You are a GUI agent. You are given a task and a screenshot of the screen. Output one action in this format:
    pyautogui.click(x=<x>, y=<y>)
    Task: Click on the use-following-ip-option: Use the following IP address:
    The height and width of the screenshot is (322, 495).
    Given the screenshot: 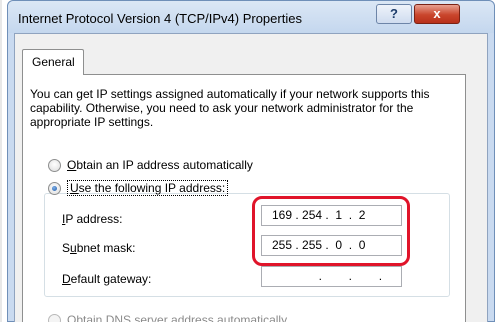 What is the action you would take?
    pyautogui.click(x=138, y=188)
    